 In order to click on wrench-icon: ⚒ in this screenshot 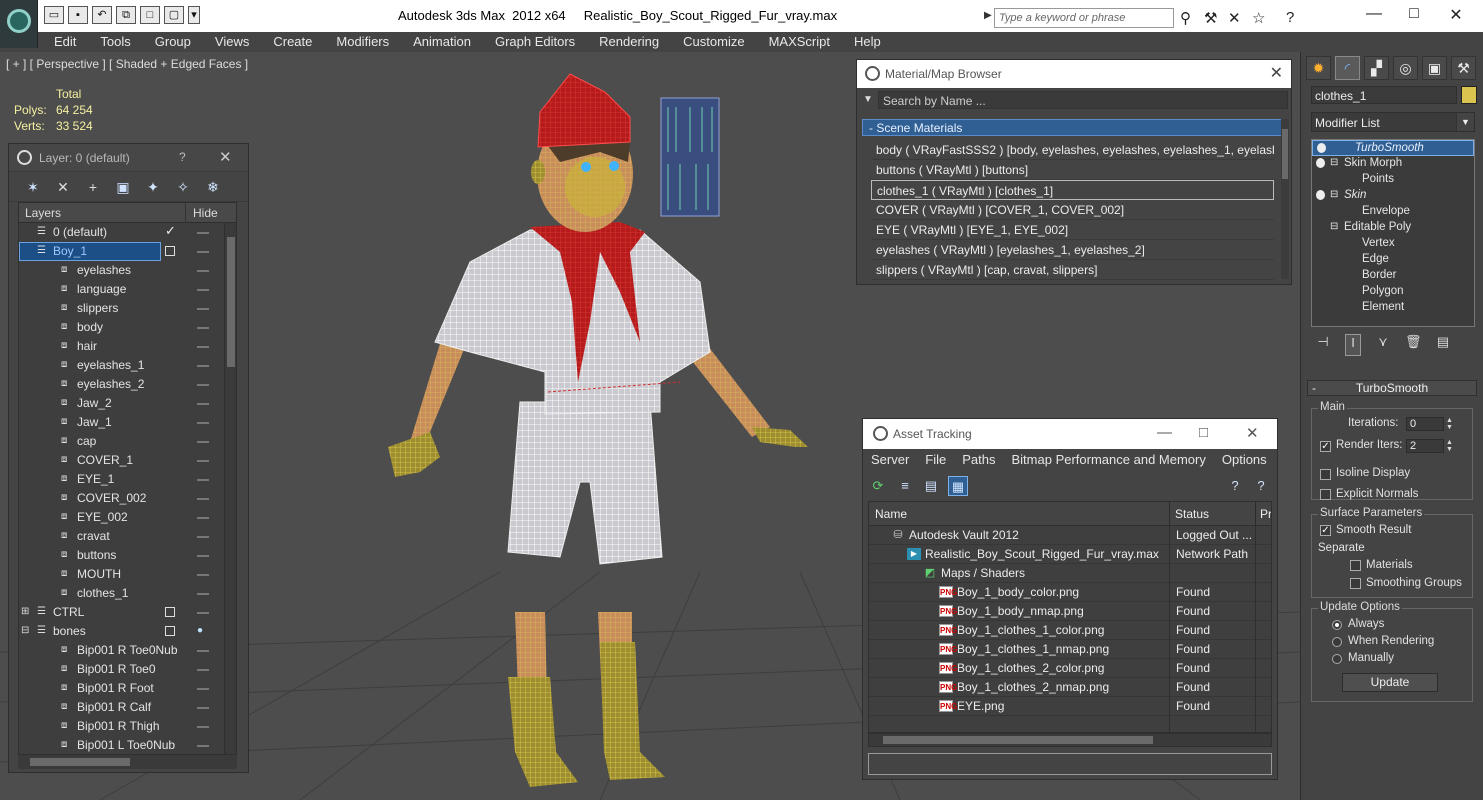, I will do `click(1210, 18)`.